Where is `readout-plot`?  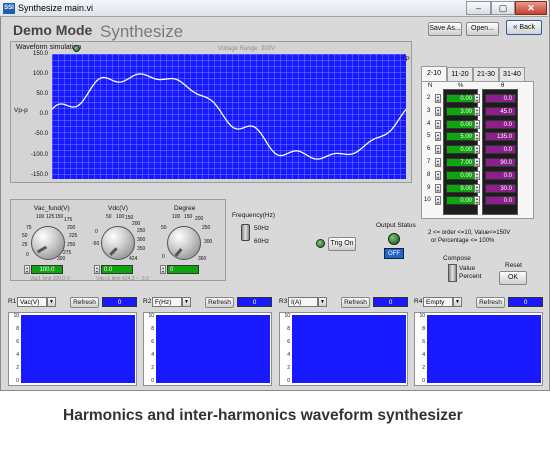
readout-plot is located at coordinates (213, 349).